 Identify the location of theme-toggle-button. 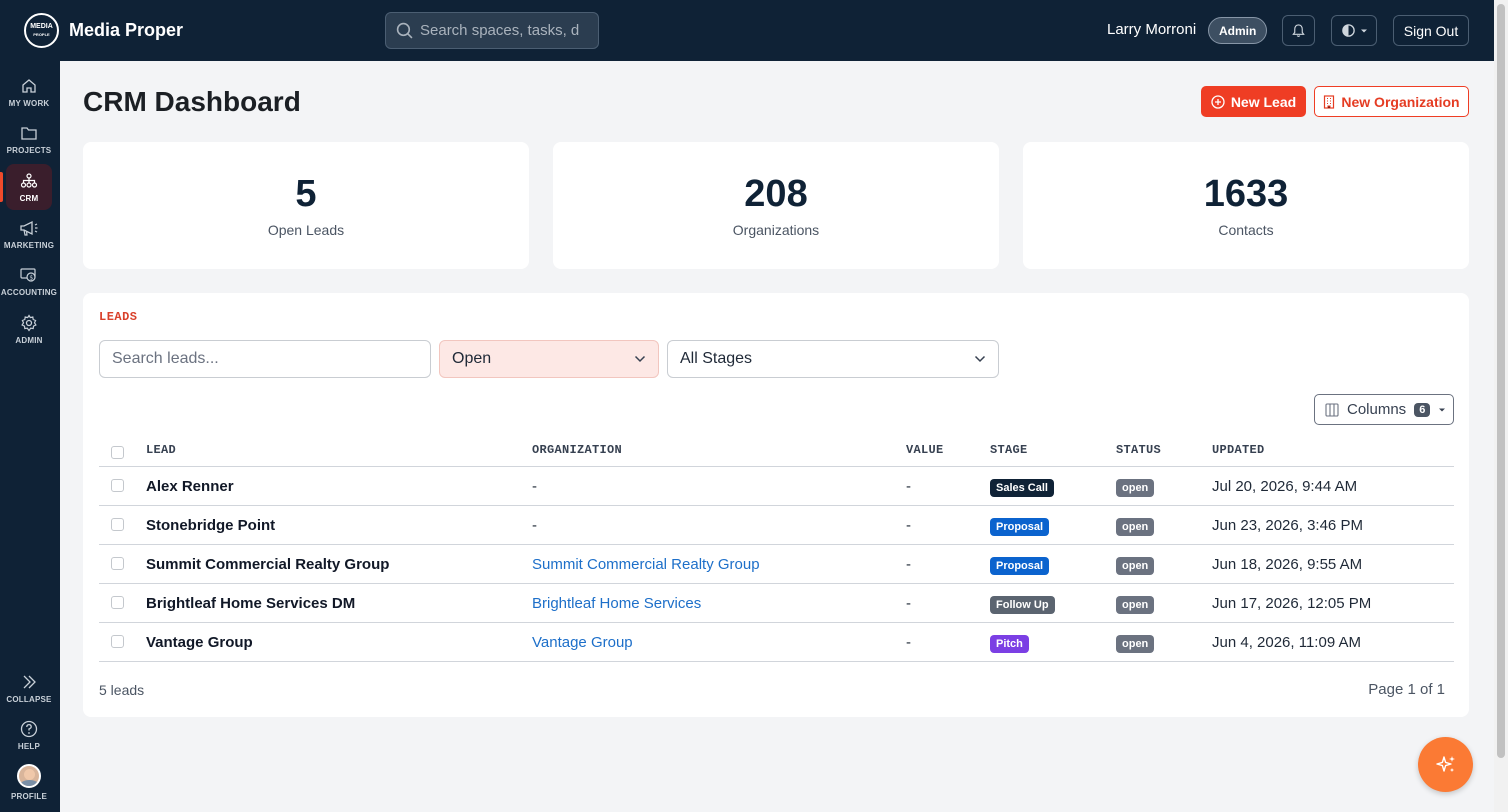
(1354, 30).